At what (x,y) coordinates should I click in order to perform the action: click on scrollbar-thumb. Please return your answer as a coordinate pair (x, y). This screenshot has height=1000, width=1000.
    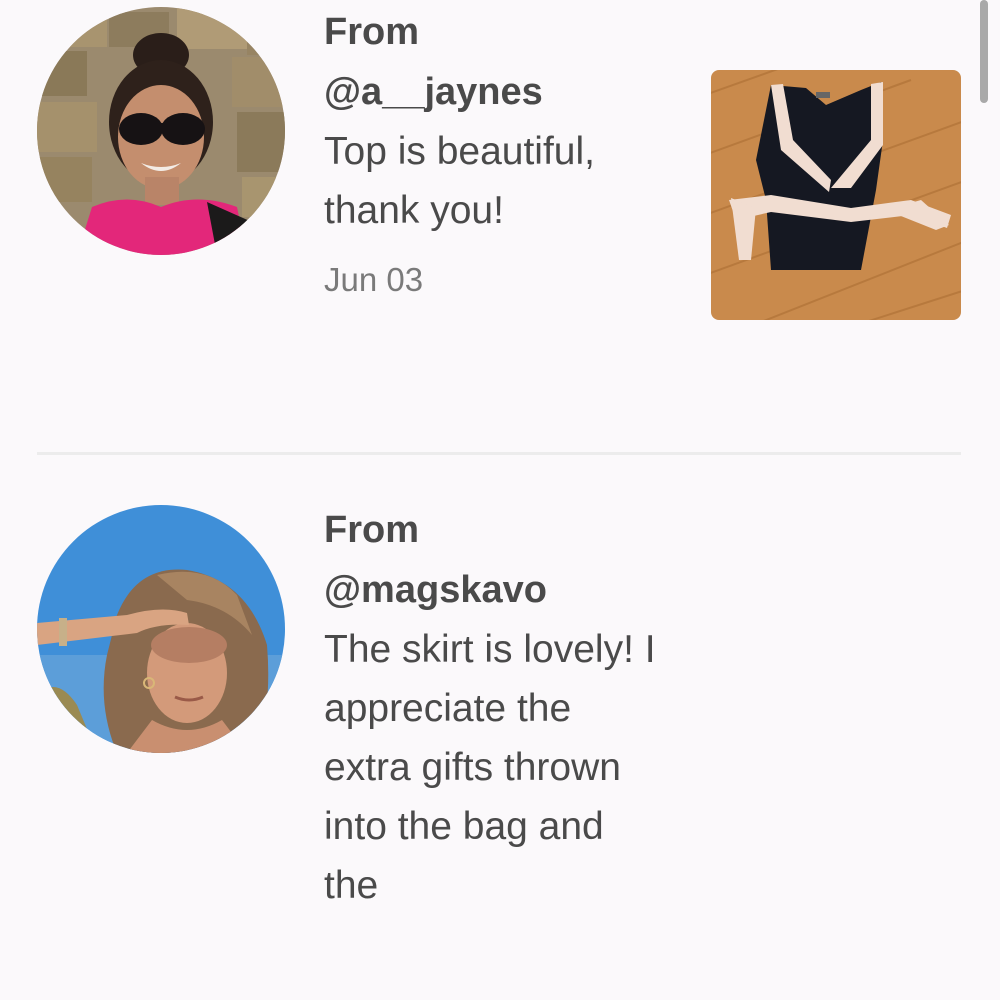
    Looking at the image, I should click on (984, 51).